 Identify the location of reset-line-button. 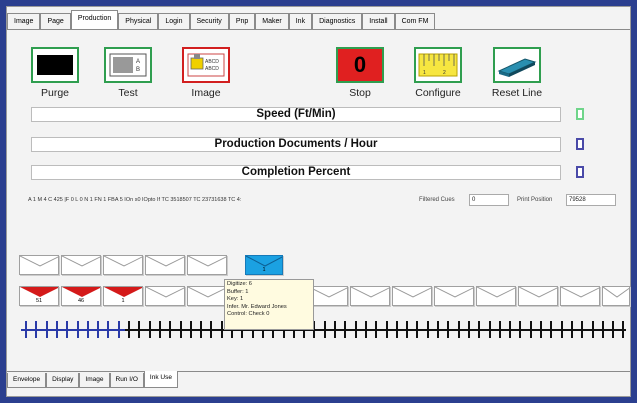
(517, 65).